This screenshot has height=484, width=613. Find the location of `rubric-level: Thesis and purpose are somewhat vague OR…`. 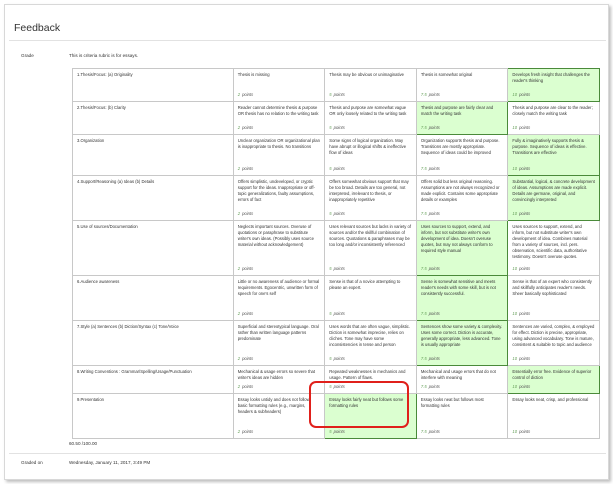

rubric-level: Thesis and purpose are somewhat vague OR… is located at coordinates (370, 118).